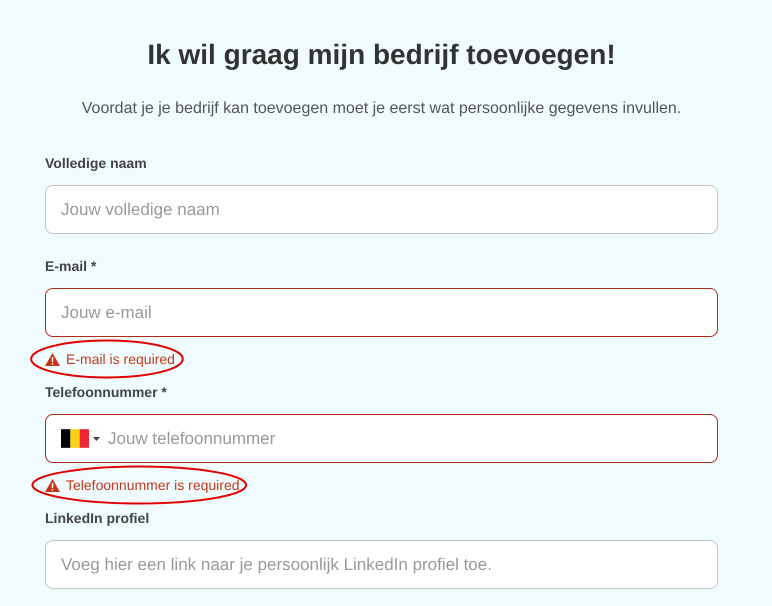 This screenshot has width=772, height=606. What do you see at coordinates (405, 439) in the screenshot?
I see `phone-input: Jouw telefoonnummer` at bounding box center [405, 439].